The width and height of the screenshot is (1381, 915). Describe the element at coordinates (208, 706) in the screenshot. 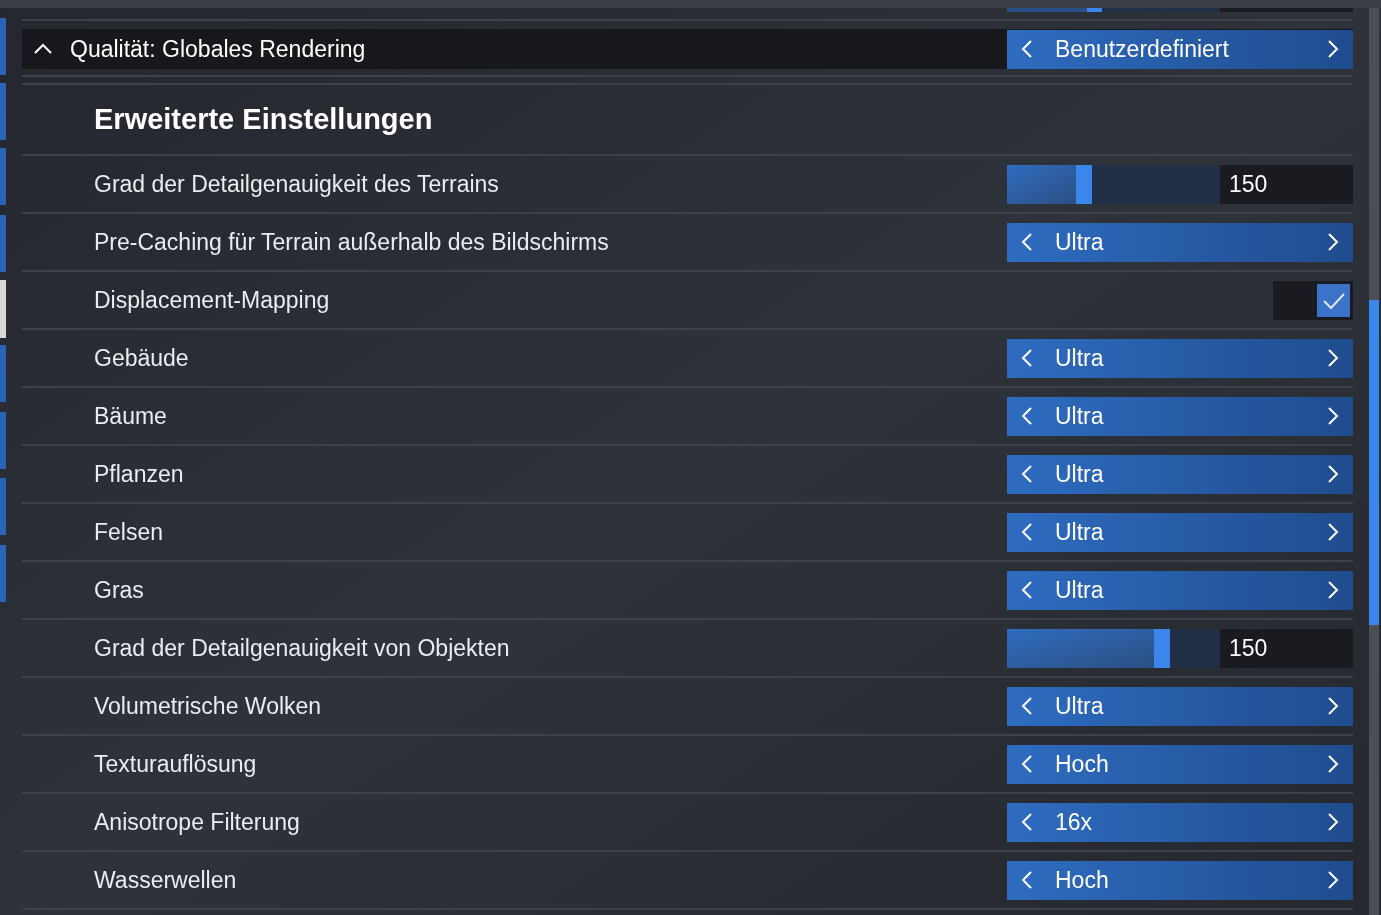

I see `setting-label: Volumetrische Wolken` at that location.